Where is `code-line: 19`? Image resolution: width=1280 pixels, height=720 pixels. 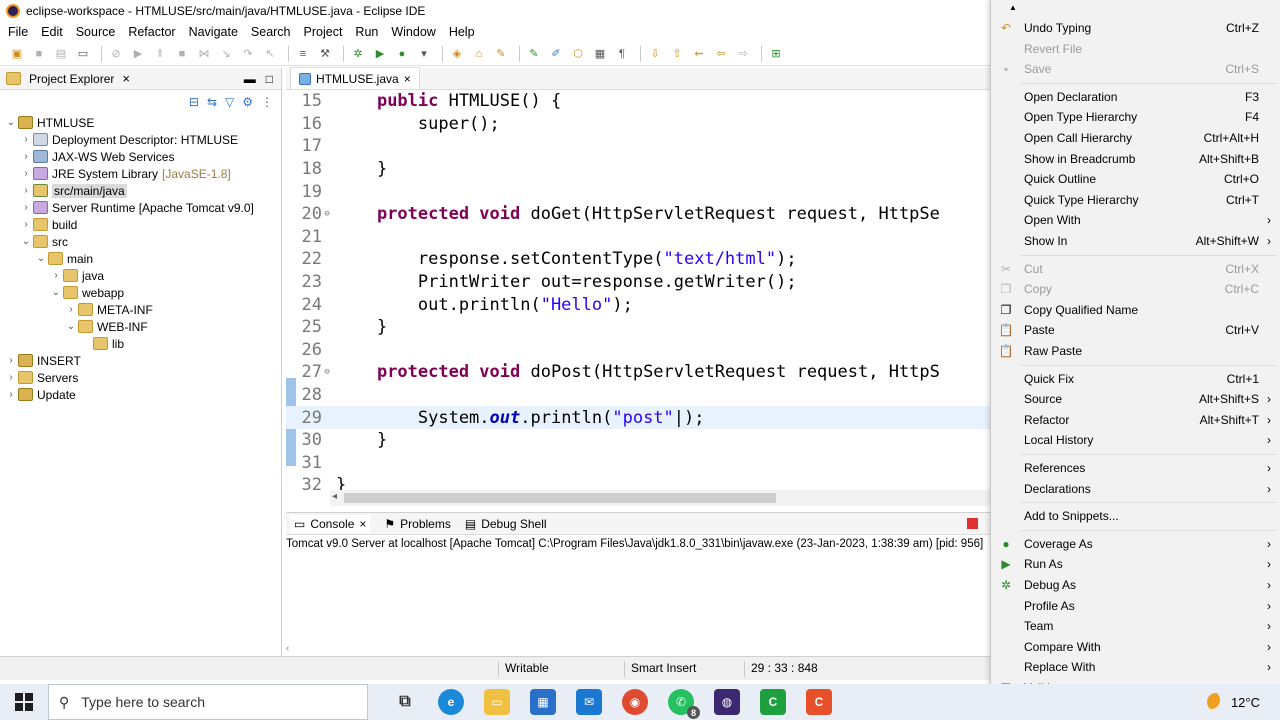
code-line: 19 is located at coordinates (639, 191).